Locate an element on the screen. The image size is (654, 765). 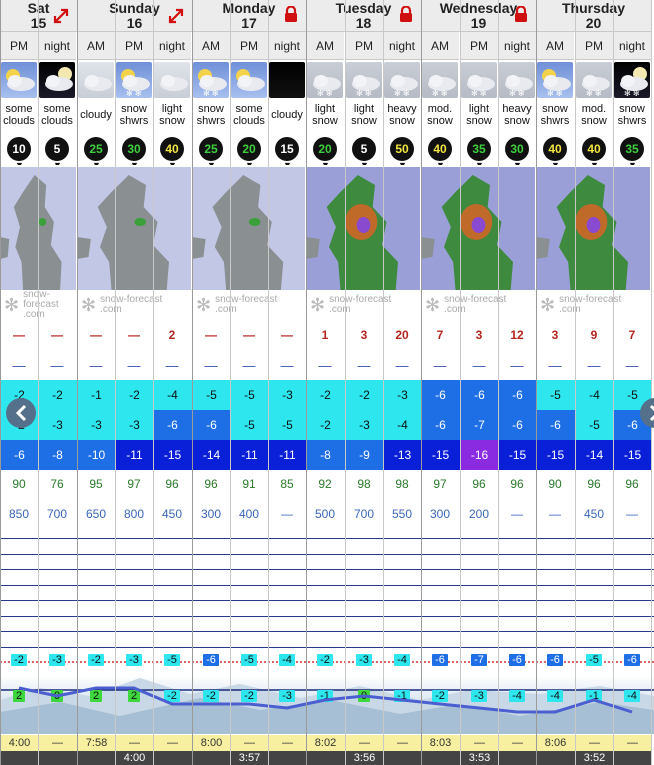
sunrise-time: 8:02 is located at coordinates (325, 743).